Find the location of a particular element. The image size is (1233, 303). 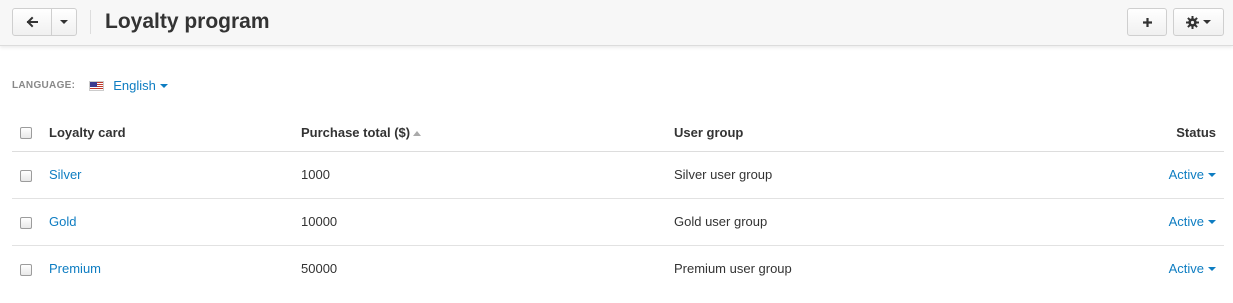

user-group-cell: Silver user group is located at coordinates (861, 175).